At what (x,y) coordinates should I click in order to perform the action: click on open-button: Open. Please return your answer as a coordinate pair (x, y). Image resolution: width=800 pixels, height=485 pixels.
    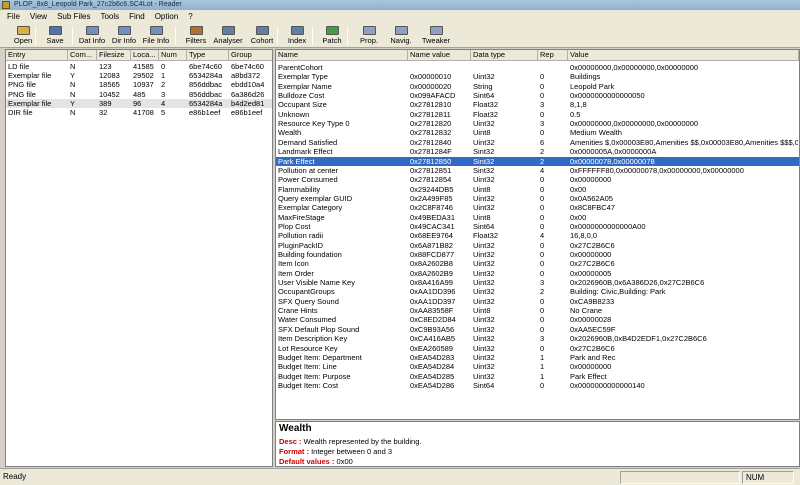
    Looking at the image, I should click on (23, 36).